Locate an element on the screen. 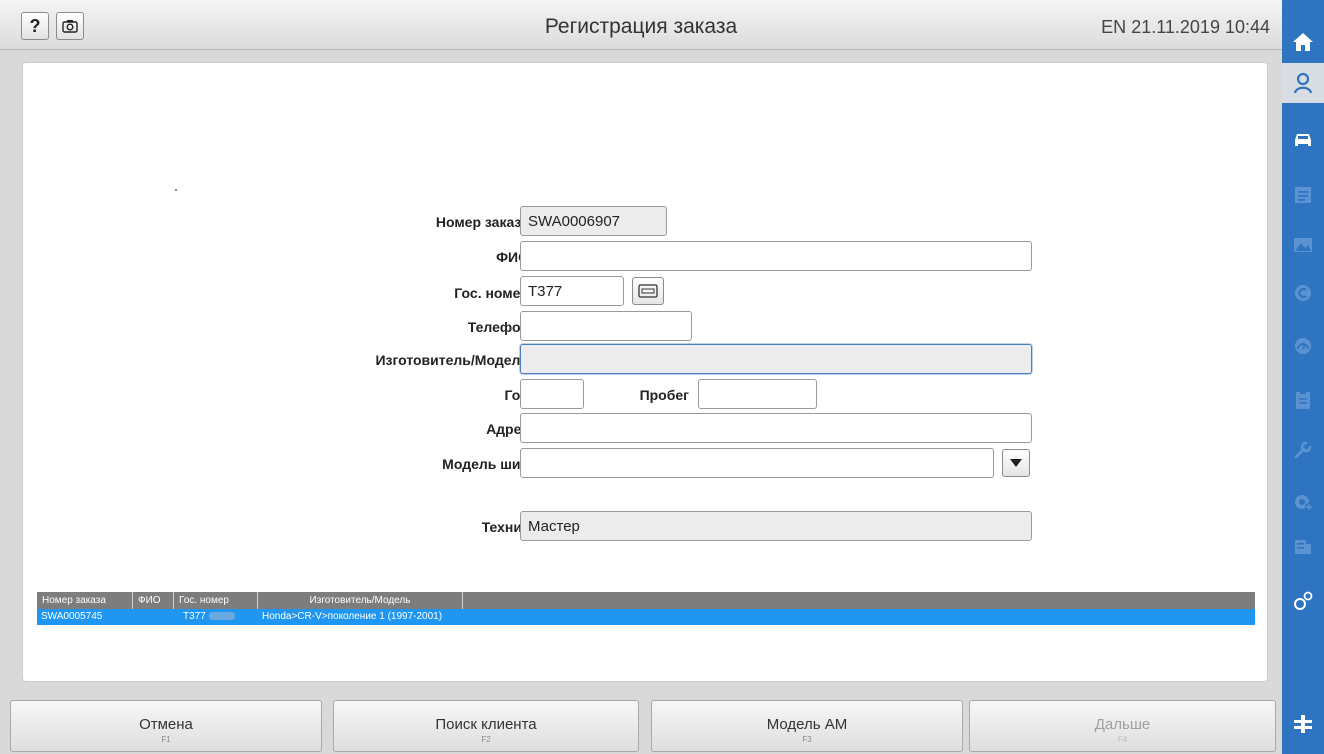 This screenshot has height=754, width=1324. column-header-model: Изготовитель/Модель is located at coordinates (360, 600).